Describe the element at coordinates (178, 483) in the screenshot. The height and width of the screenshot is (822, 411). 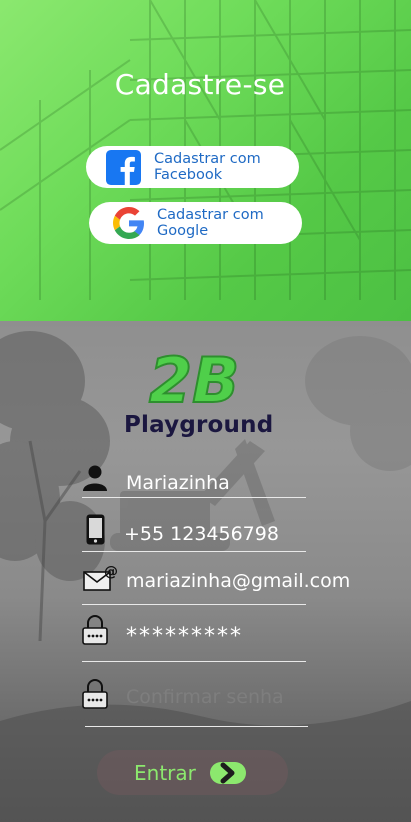
I see `name-input: Mariazinha` at that location.